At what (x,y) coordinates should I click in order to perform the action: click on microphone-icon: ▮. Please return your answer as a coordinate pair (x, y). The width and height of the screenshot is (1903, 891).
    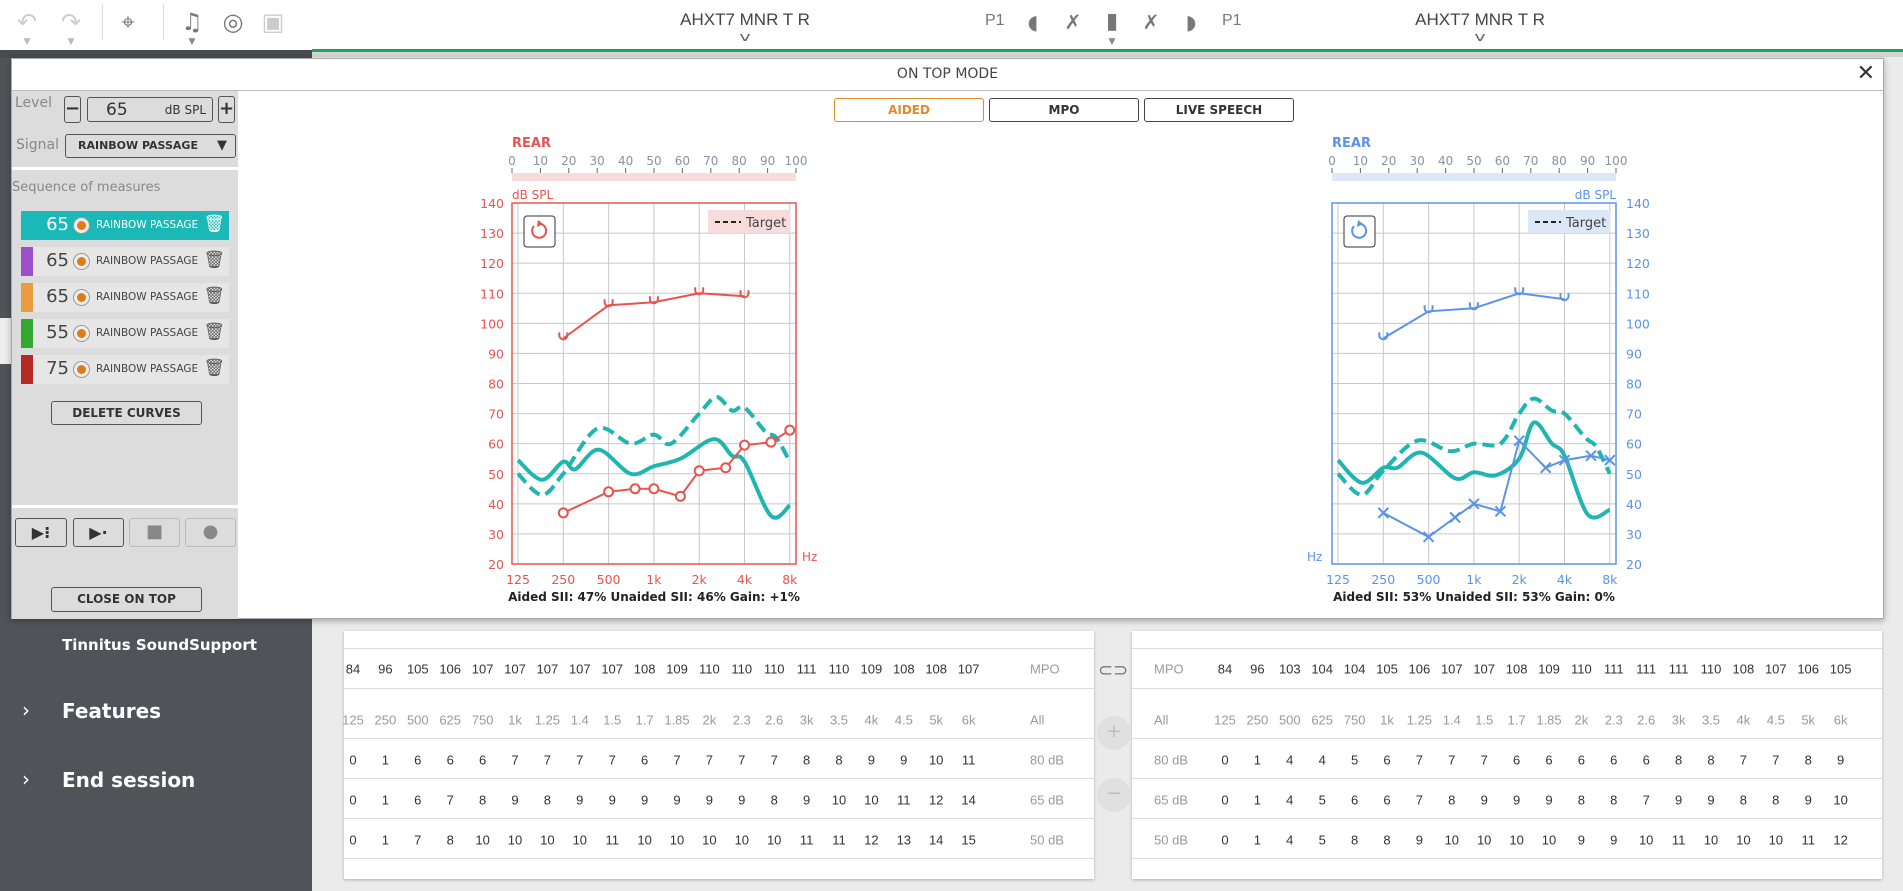
    Looking at the image, I should click on (1112, 22).